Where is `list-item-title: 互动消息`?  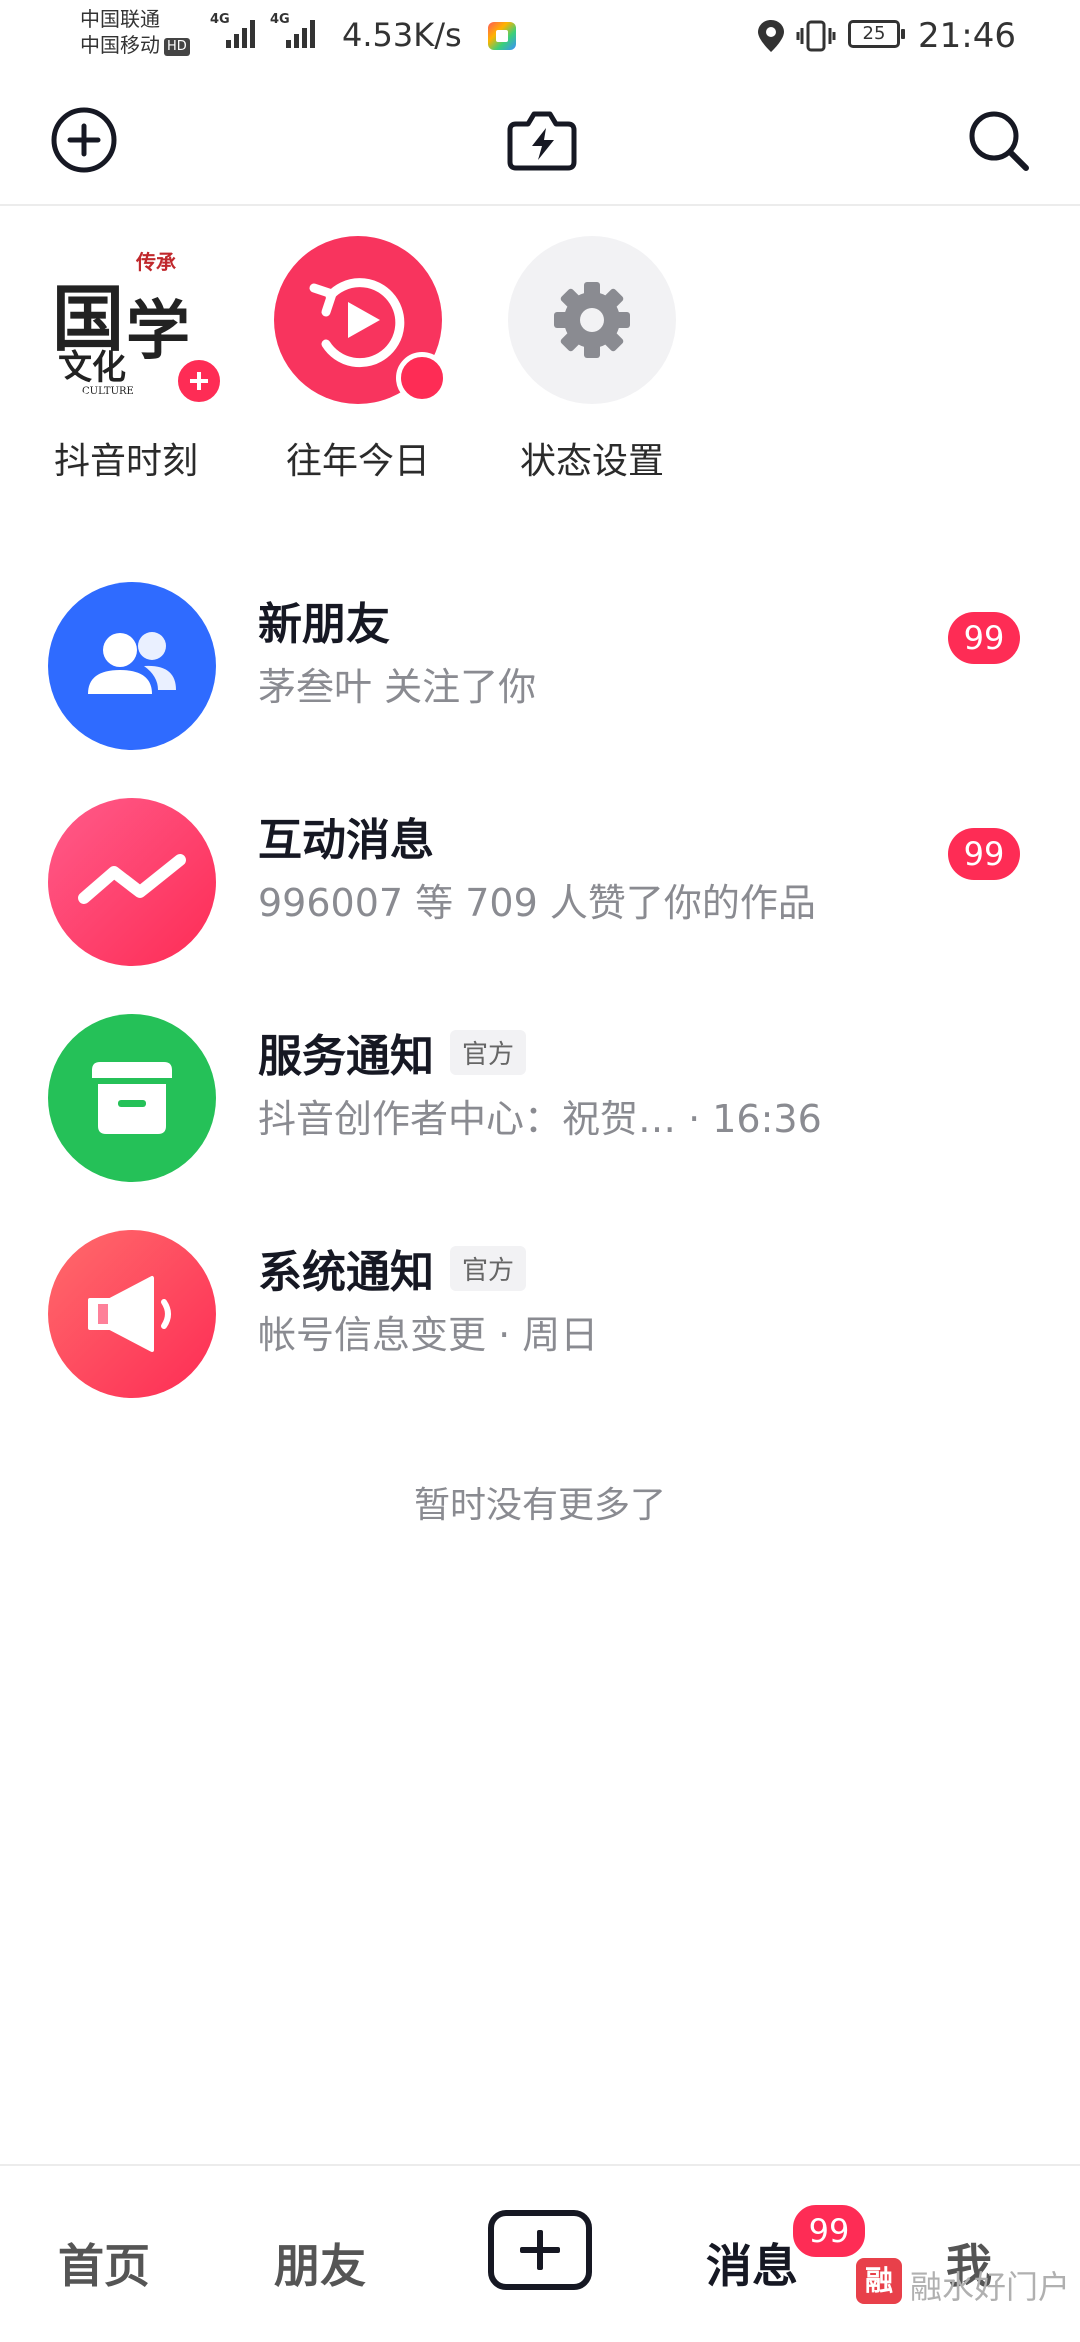 list-item-title: 互动消息 is located at coordinates (346, 840).